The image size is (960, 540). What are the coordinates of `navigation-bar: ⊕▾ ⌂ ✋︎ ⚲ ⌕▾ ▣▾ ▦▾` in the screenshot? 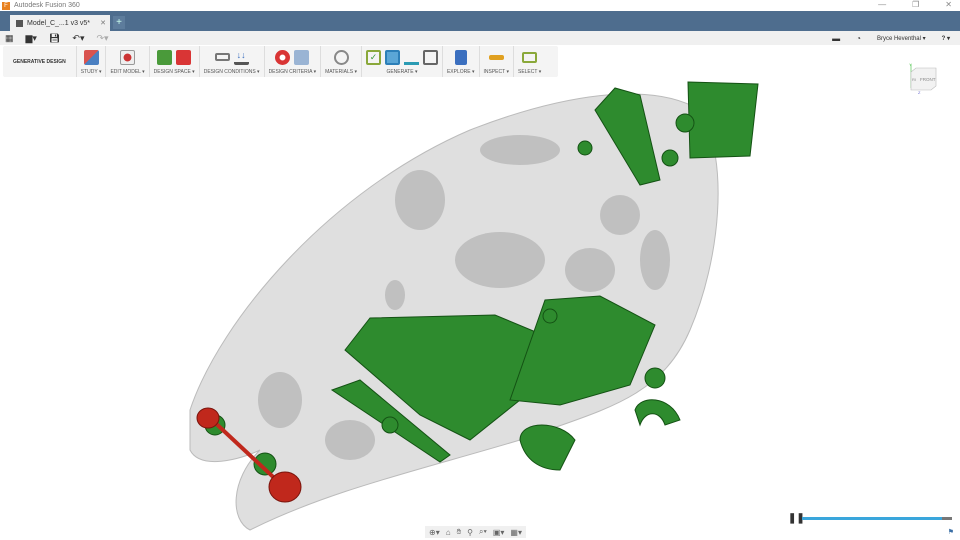 It's located at (475, 532).